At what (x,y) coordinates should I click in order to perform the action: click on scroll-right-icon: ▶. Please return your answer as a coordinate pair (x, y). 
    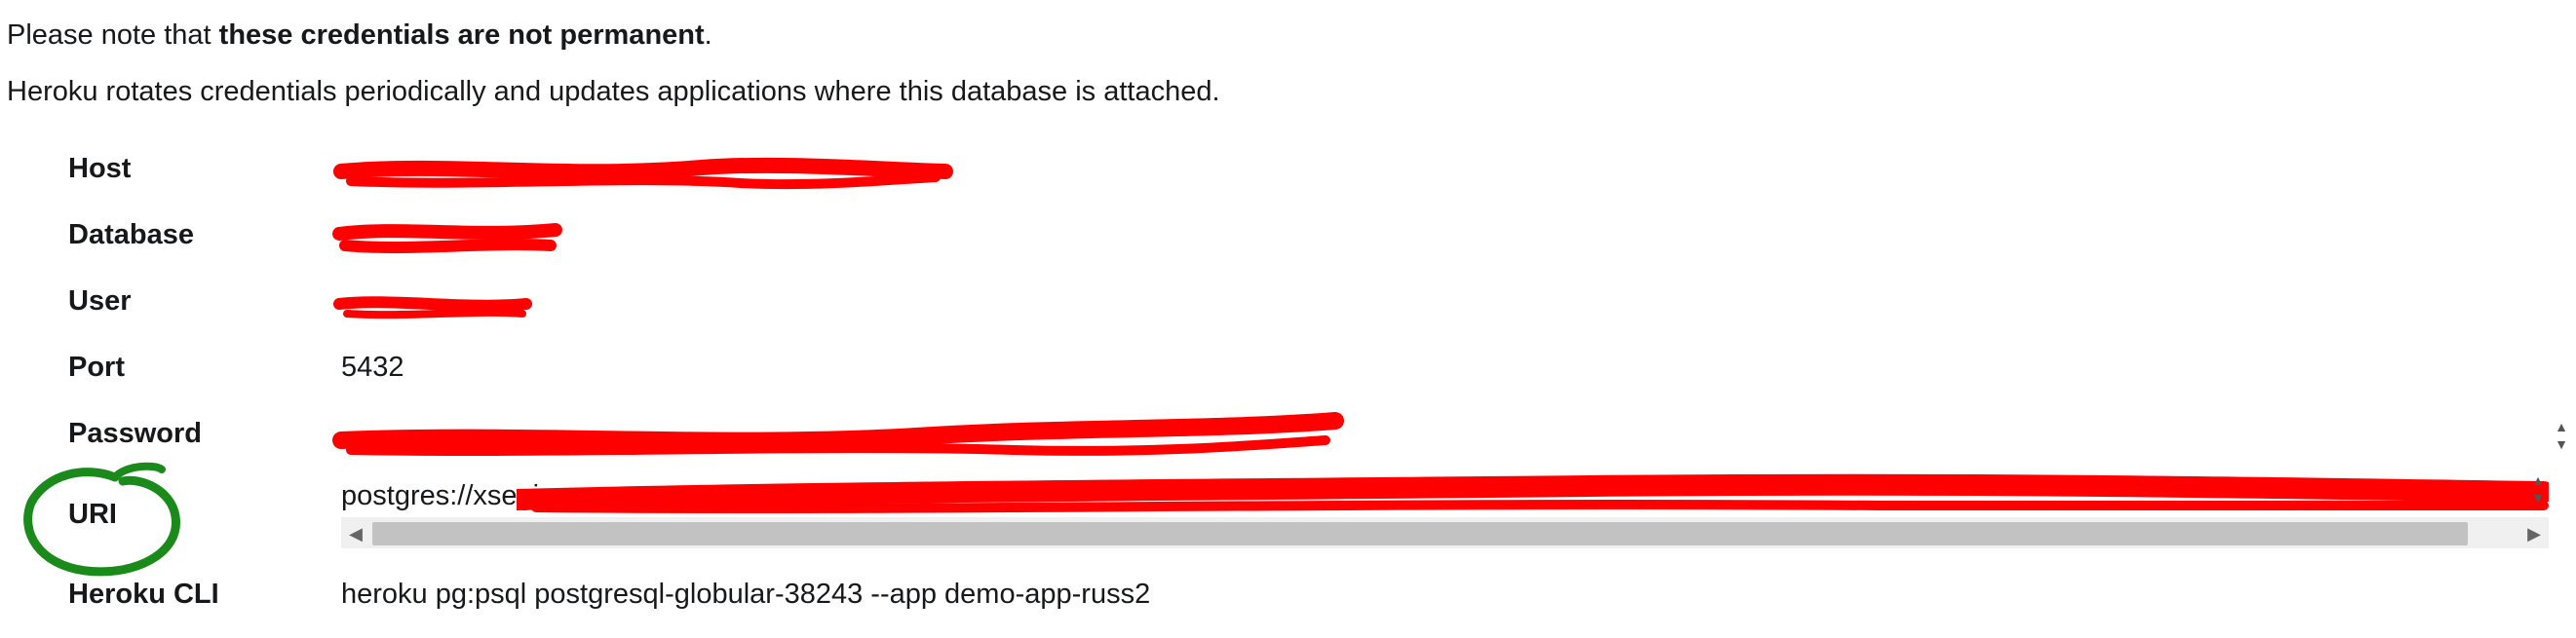
    Looking at the image, I should click on (2534, 533).